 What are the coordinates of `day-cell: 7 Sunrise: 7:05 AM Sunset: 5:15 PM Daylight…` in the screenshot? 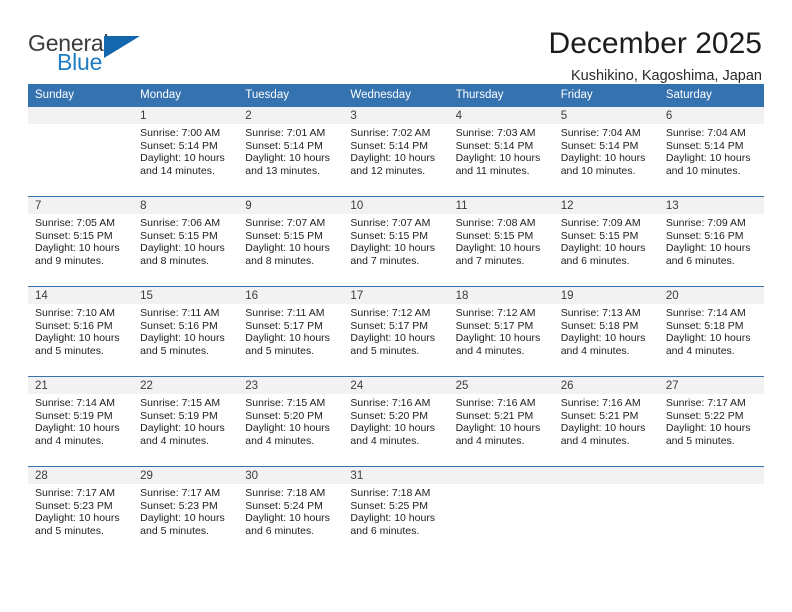 It's located at (81, 241).